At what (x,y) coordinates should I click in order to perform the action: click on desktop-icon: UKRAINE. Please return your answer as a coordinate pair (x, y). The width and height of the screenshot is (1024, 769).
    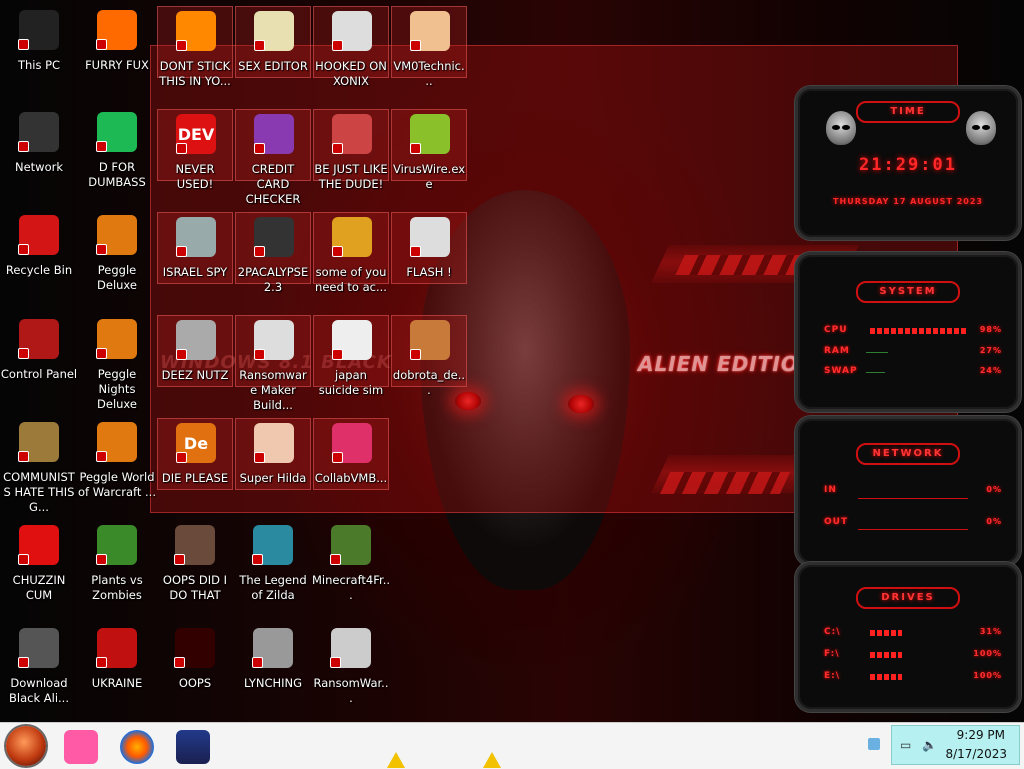
    Looking at the image, I should click on (117, 674).